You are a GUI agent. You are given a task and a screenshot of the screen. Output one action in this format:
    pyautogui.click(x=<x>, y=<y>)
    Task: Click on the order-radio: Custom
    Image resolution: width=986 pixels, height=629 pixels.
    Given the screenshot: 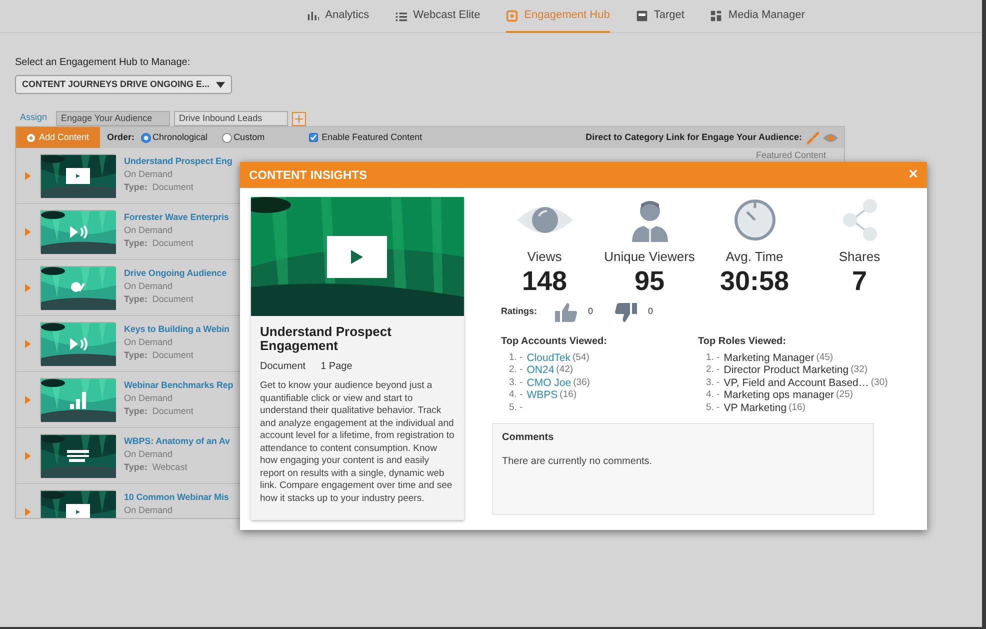 What is the action you would take?
    pyautogui.click(x=243, y=137)
    